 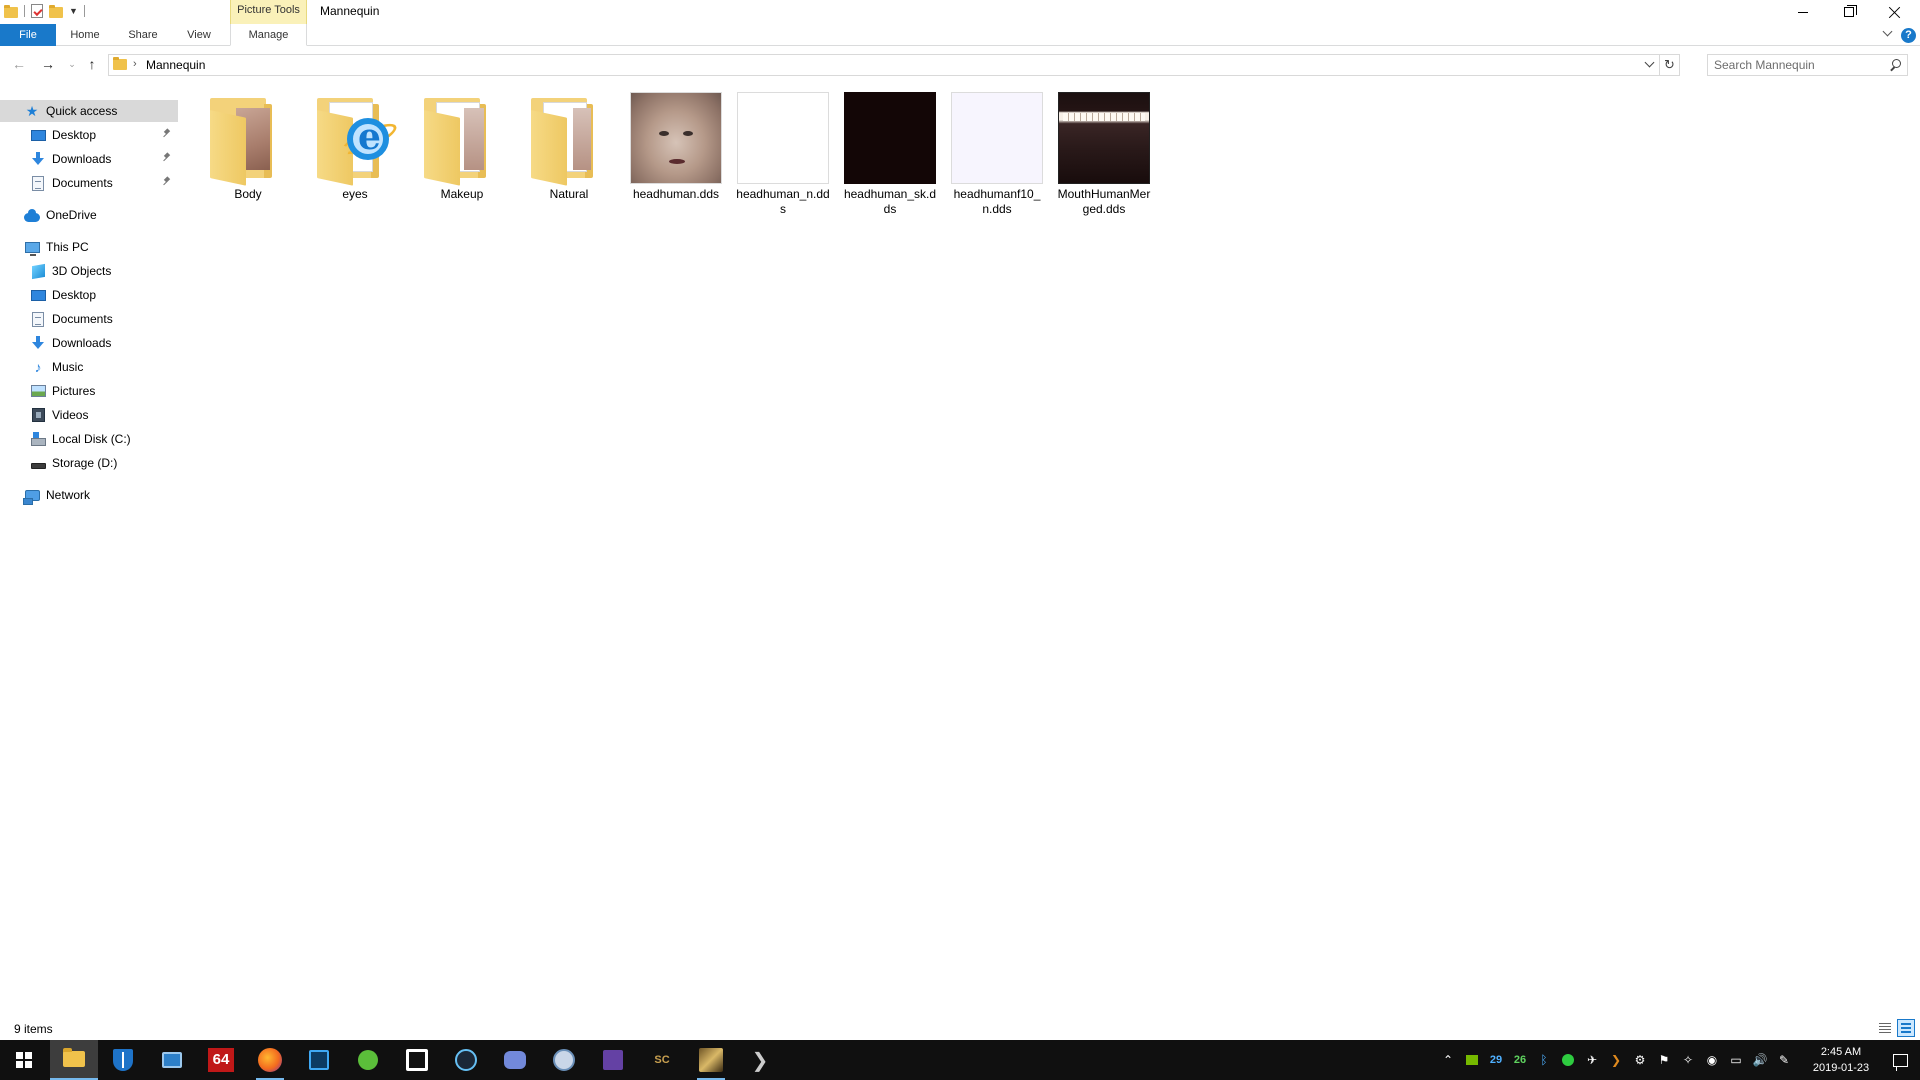 I want to click on tray-green-icon, so click(x=1568, y=1060).